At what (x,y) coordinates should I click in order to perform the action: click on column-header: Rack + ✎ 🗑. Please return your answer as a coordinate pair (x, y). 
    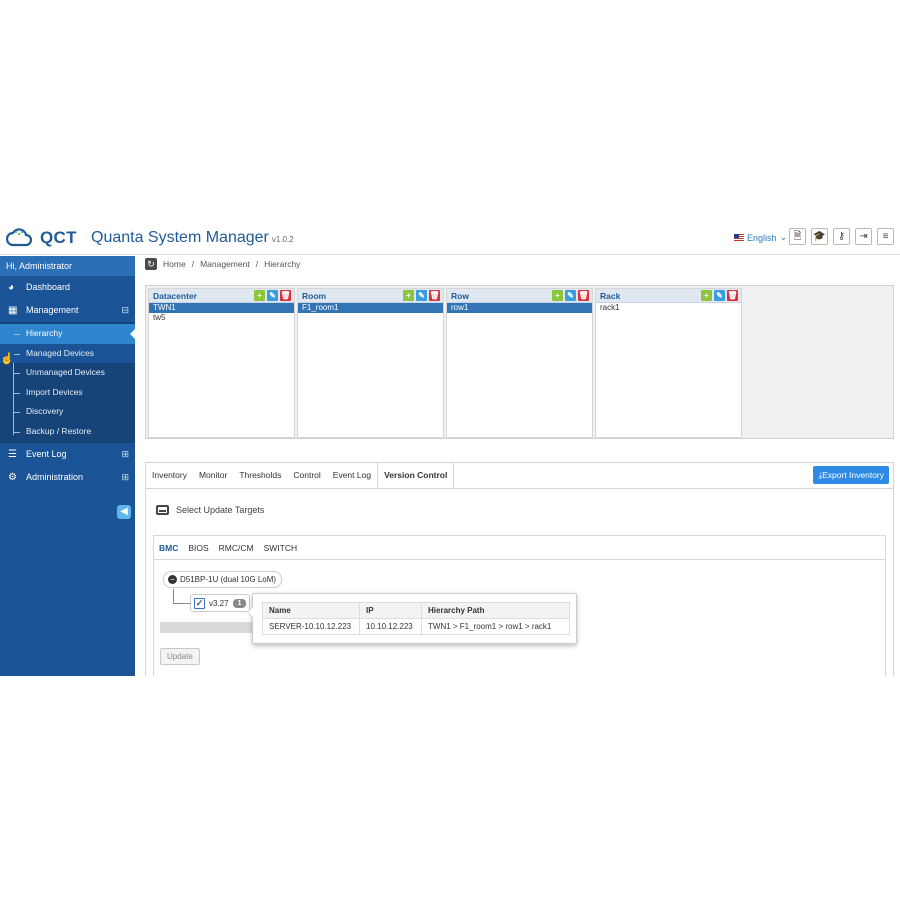
    Looking at the image, I should click on (668, 296).